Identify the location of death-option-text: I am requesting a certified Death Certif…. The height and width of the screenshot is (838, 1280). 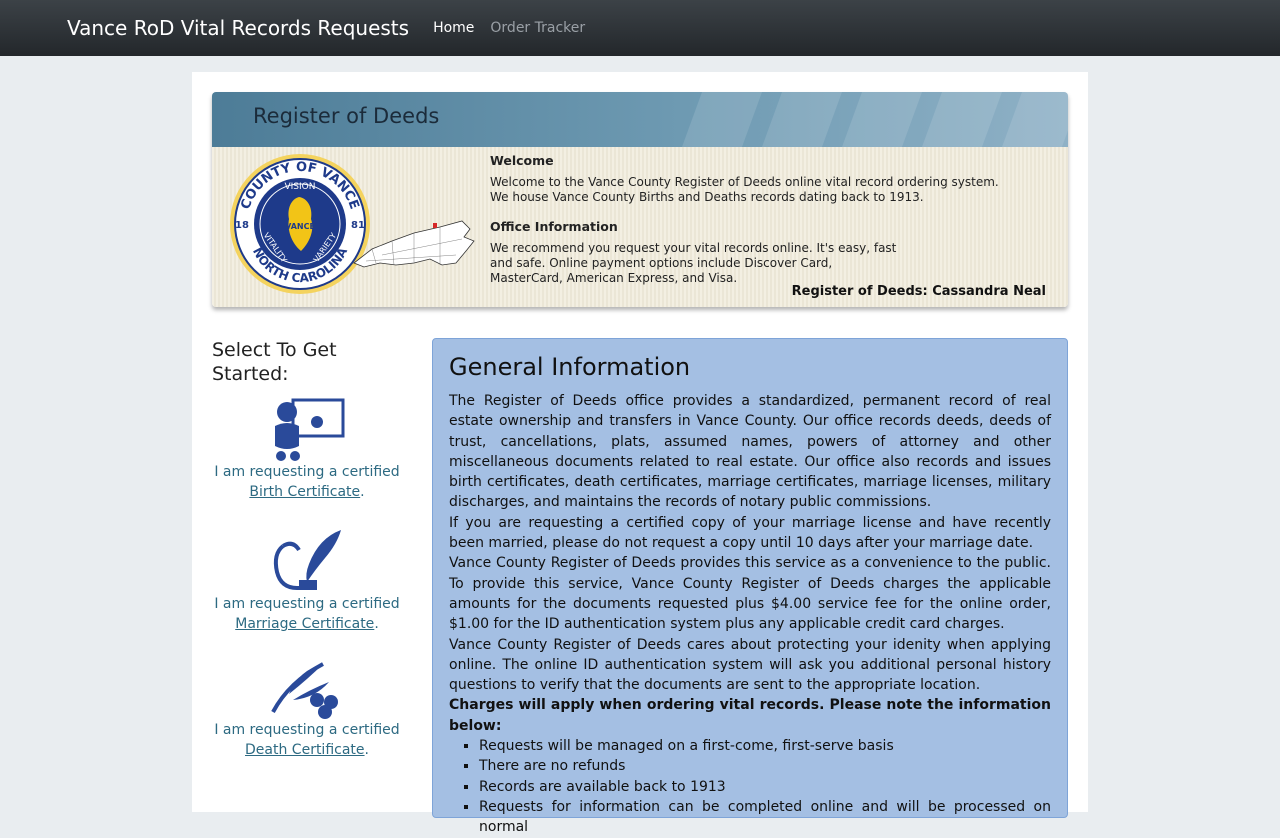
(307, 740).